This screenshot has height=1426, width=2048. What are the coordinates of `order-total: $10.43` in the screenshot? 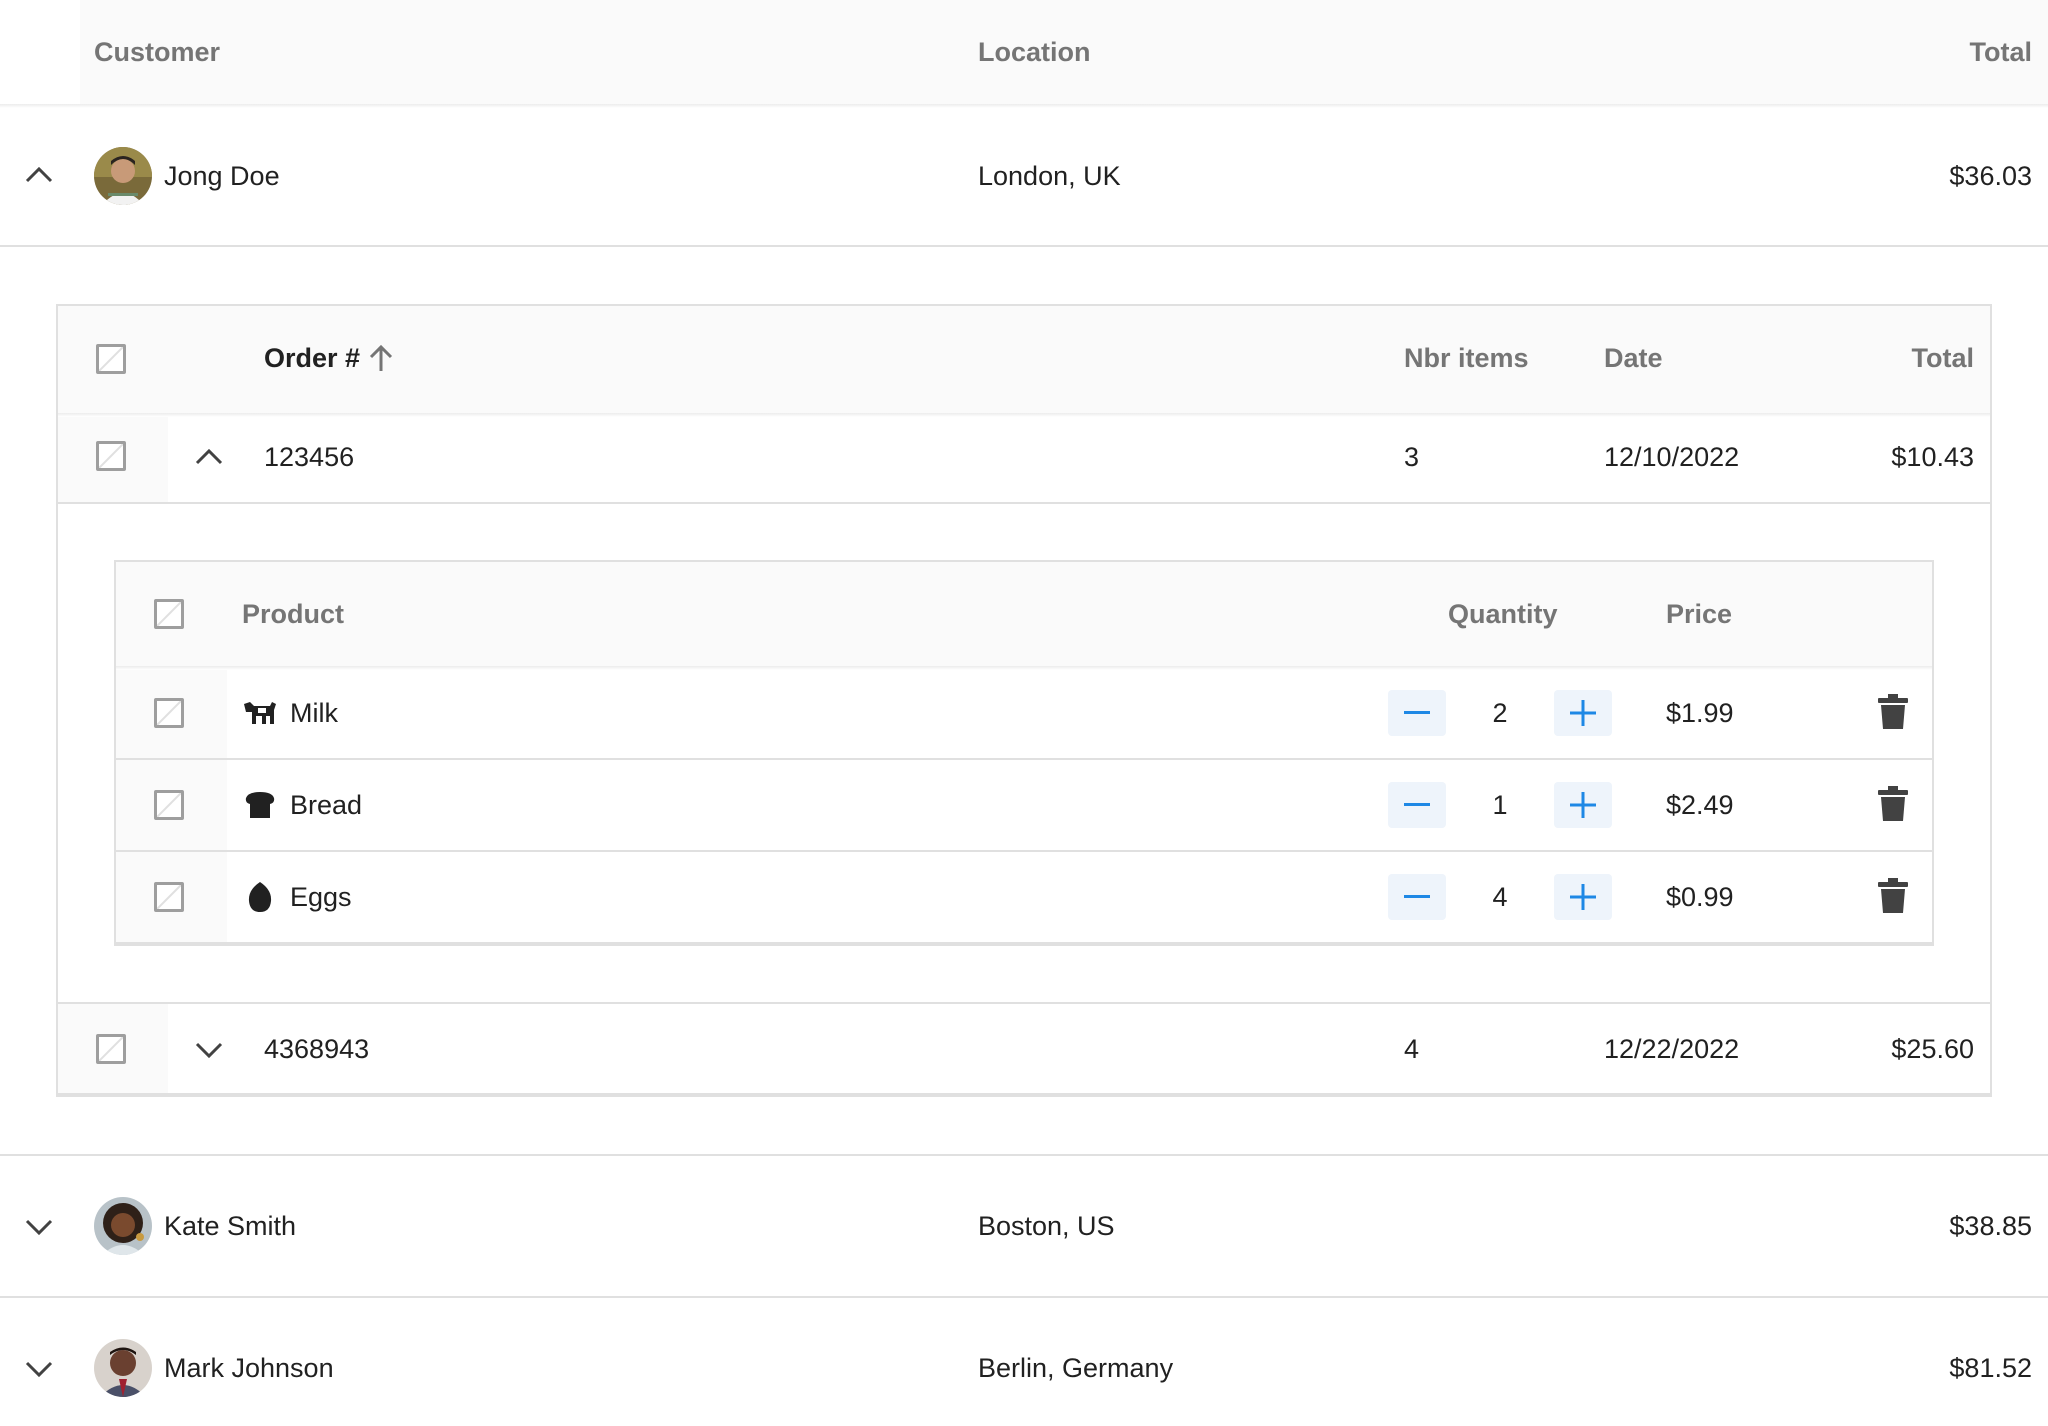 It's located at (1932, 457).